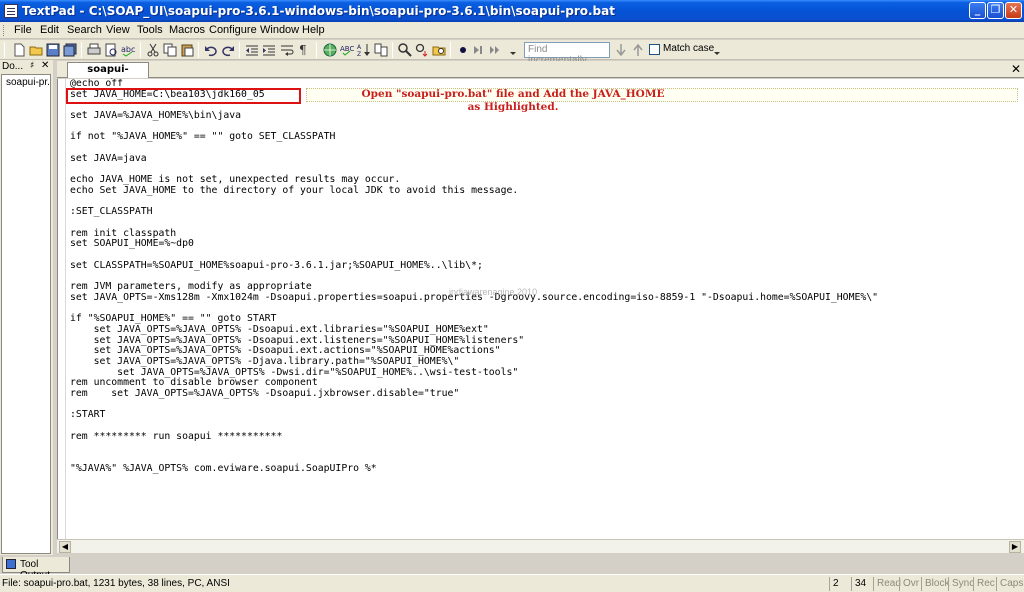 Image resolution: width=1024 pixels, height=592 pixels. Describe the element at coordinates (94, 50) in the screenshot. I see `print-icon` at that location.